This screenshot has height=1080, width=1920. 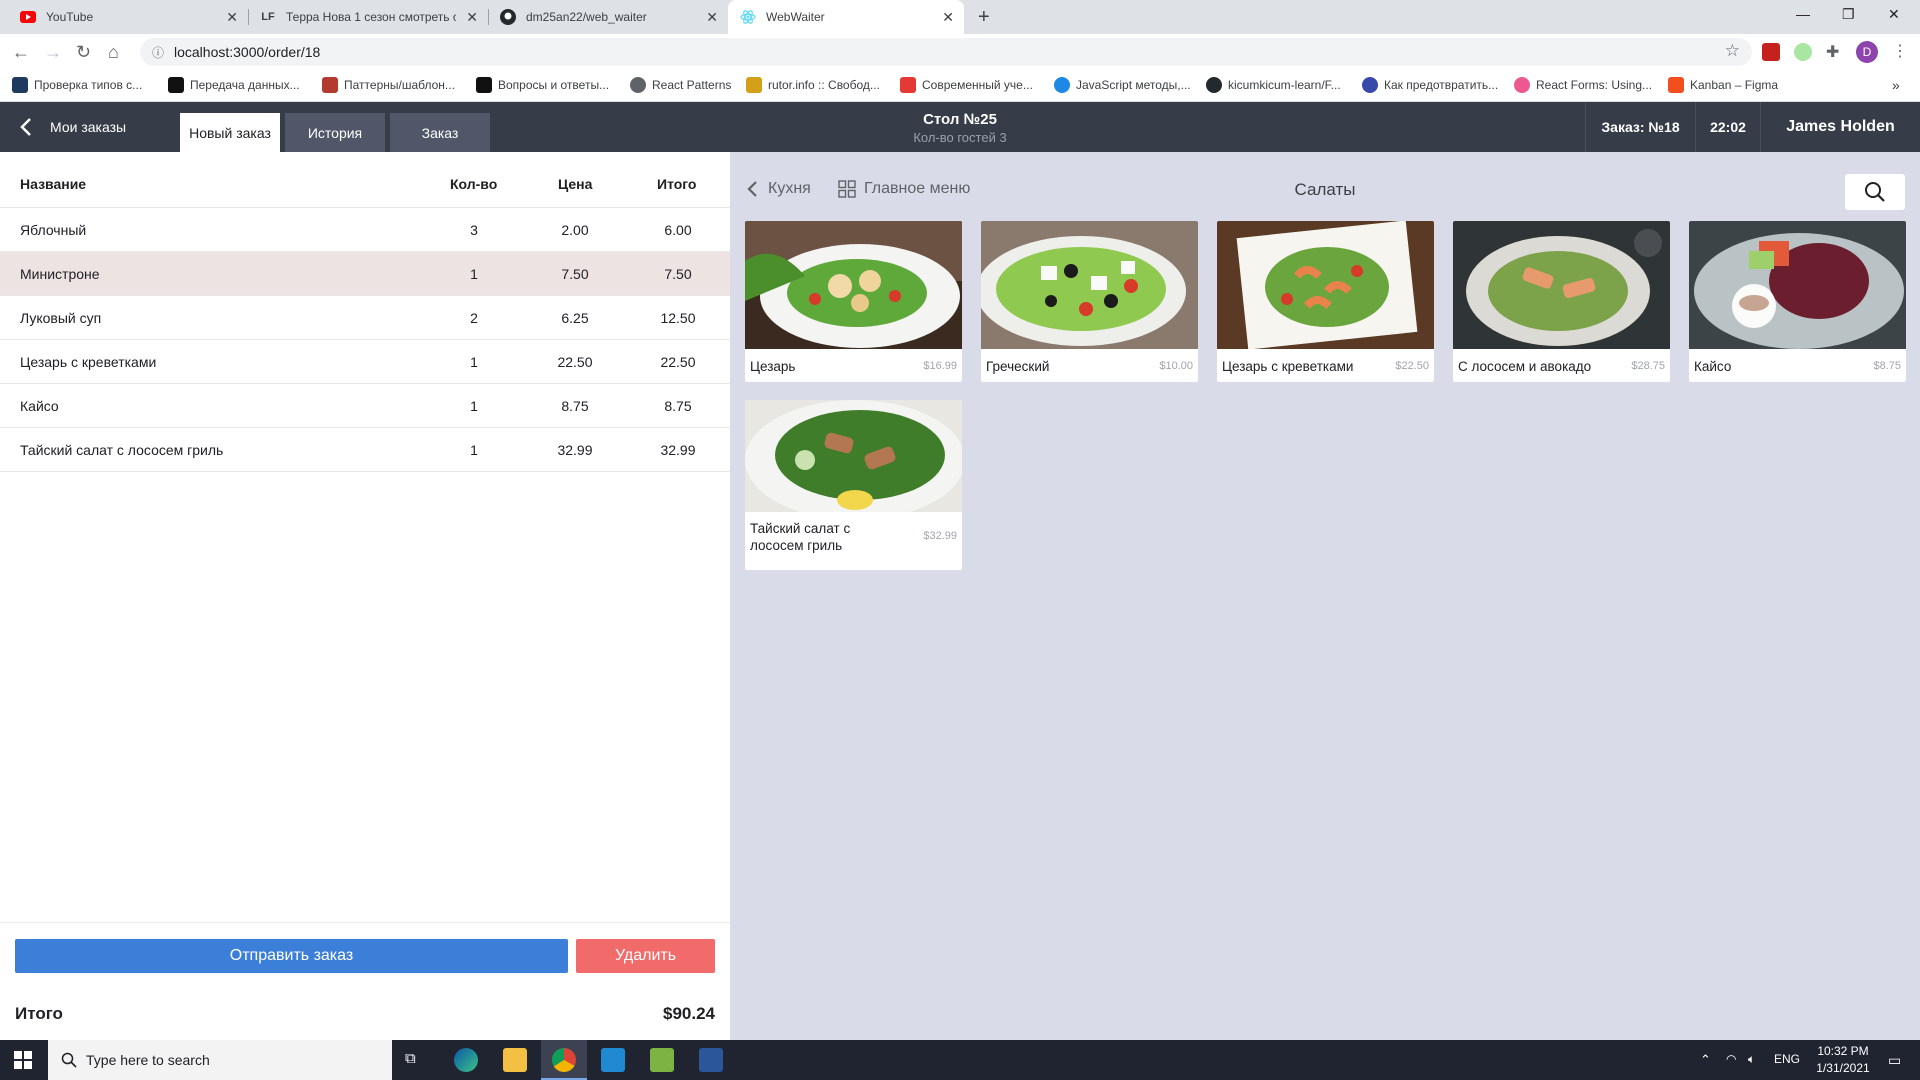 What do you see at coordinates (680, 85) in the screenshot?
I see `bookmark-item: React Patterns` at bounding box center [680, 85].